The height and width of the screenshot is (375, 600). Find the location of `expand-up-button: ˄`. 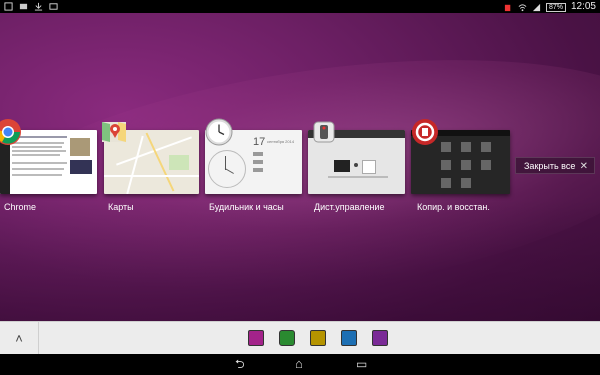

expand-up-button: ˄ is located at coordinates (19, 338).